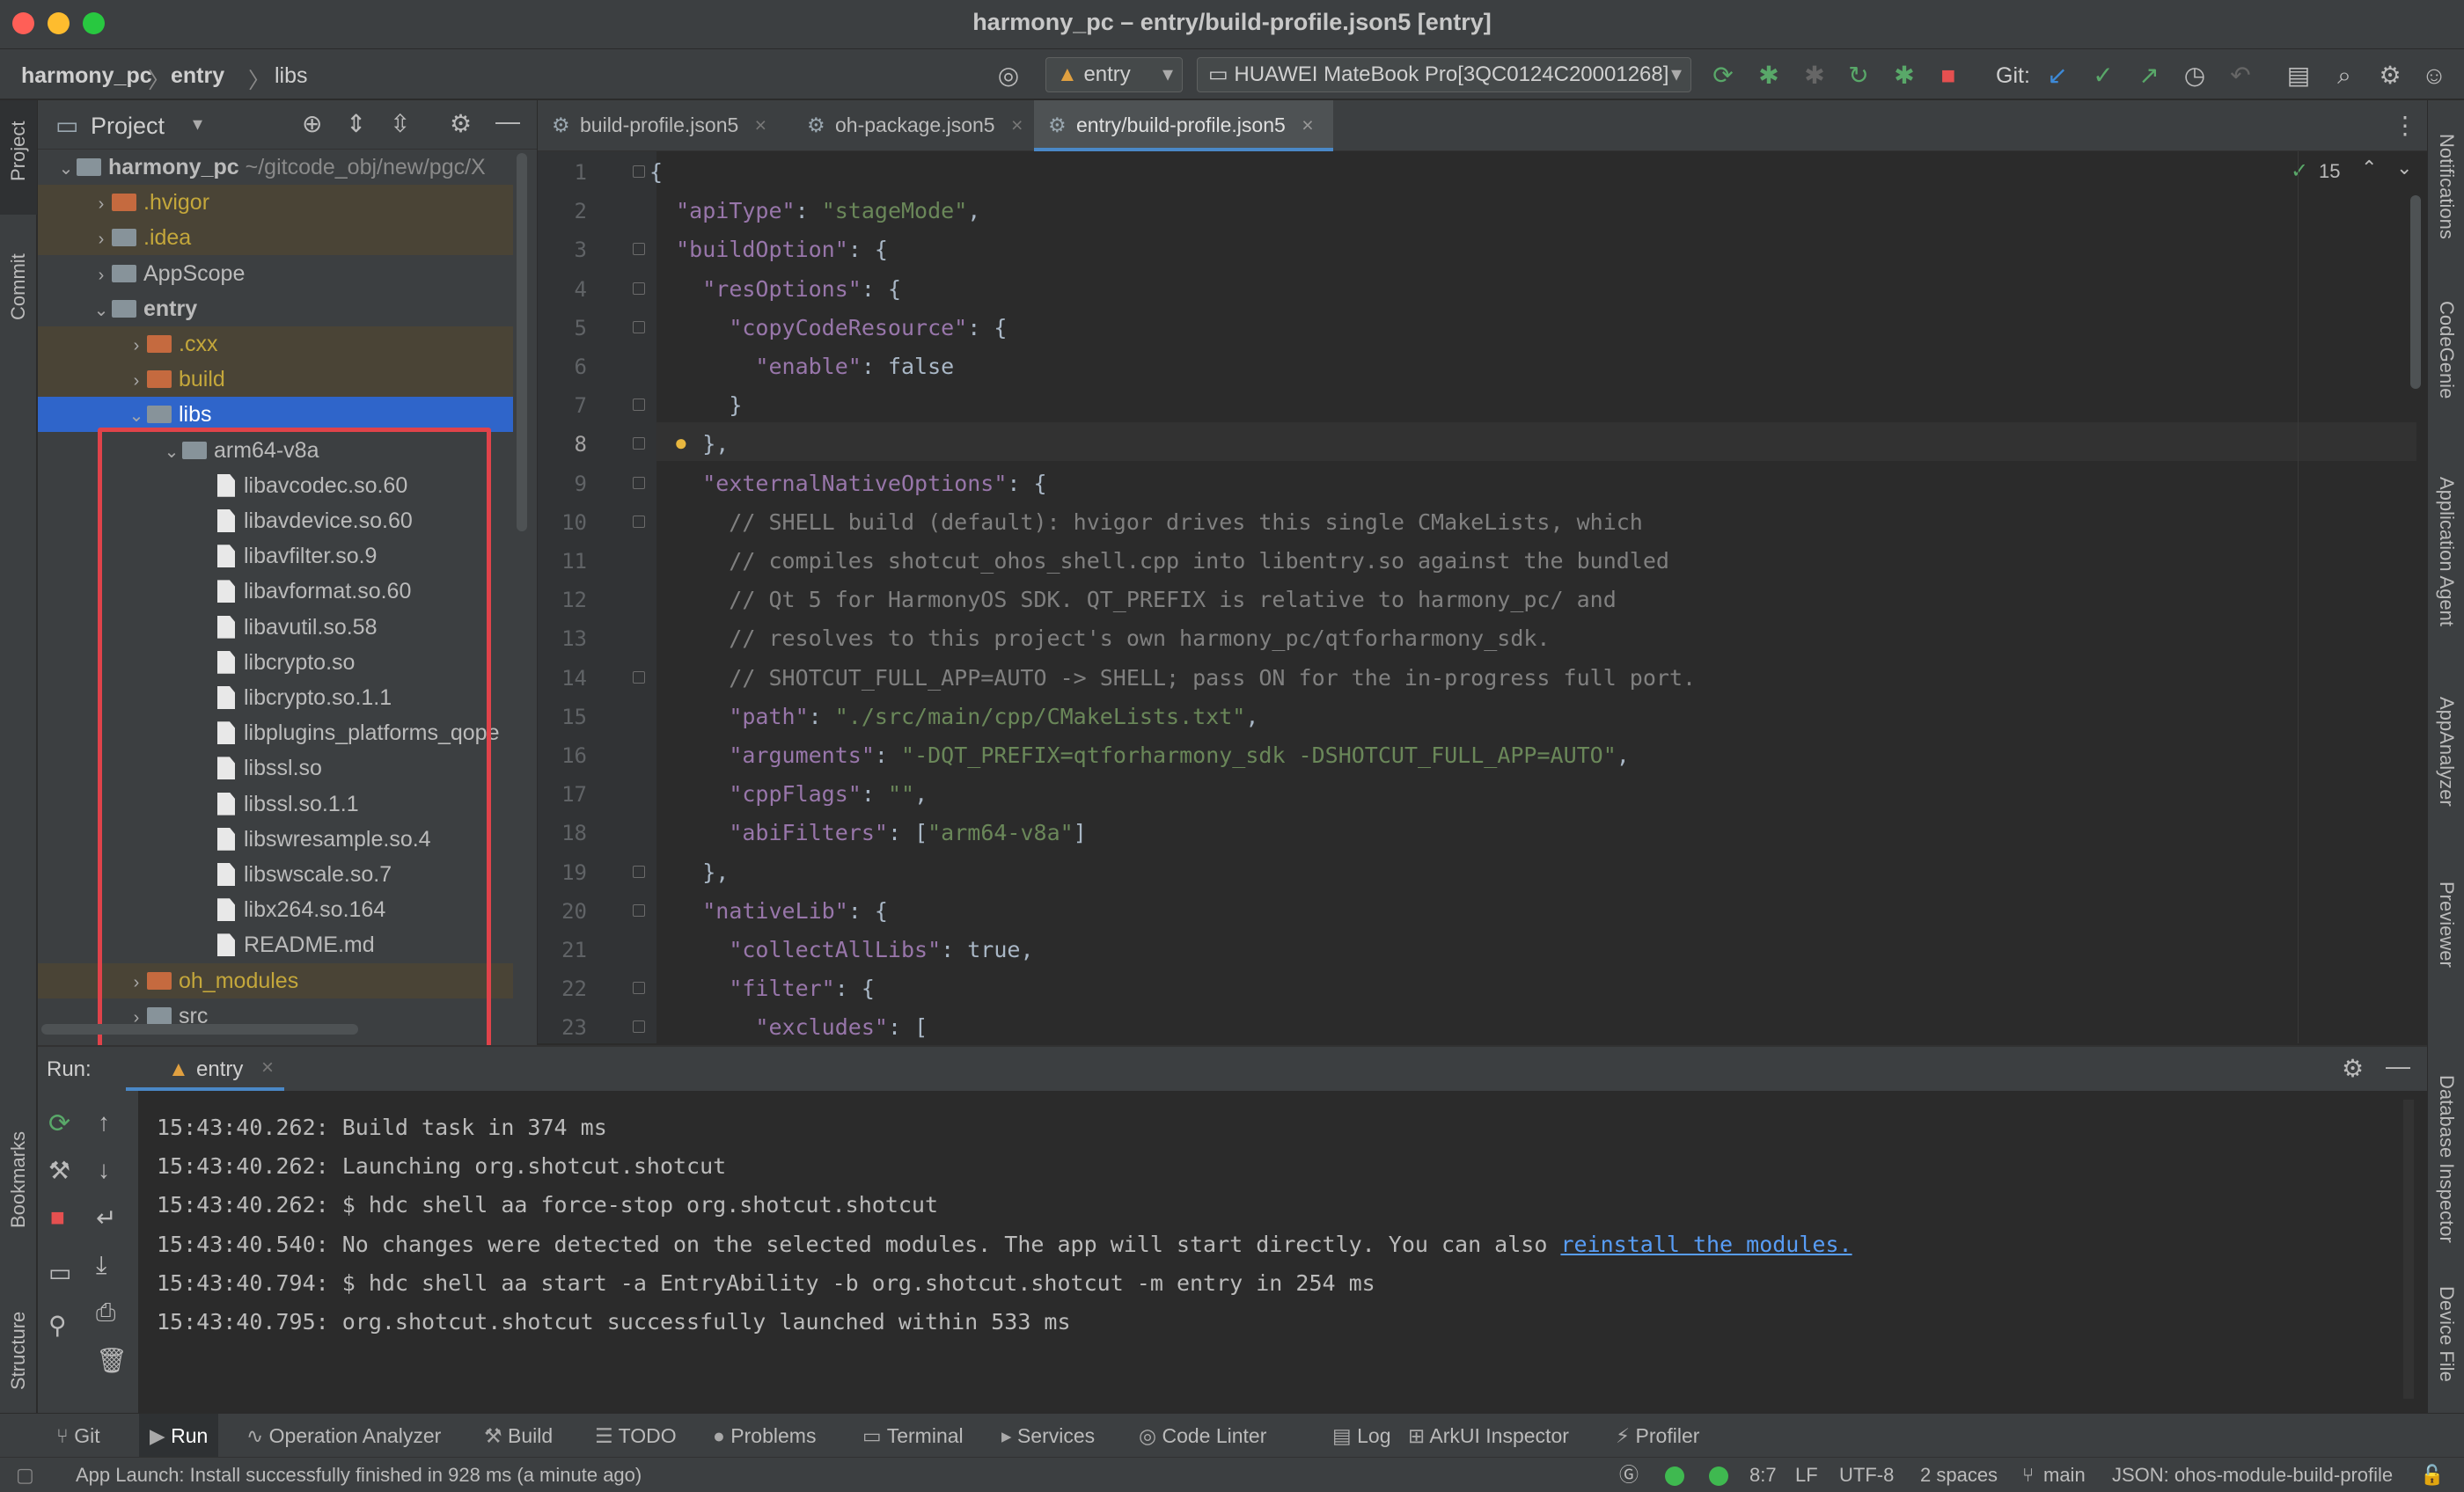 The width and height of the screenshot is (2464, 1492). Describe the element at coordinates (2369, 168) in the screenshot. I see `chevron-up-icon: ⌃` at that location.